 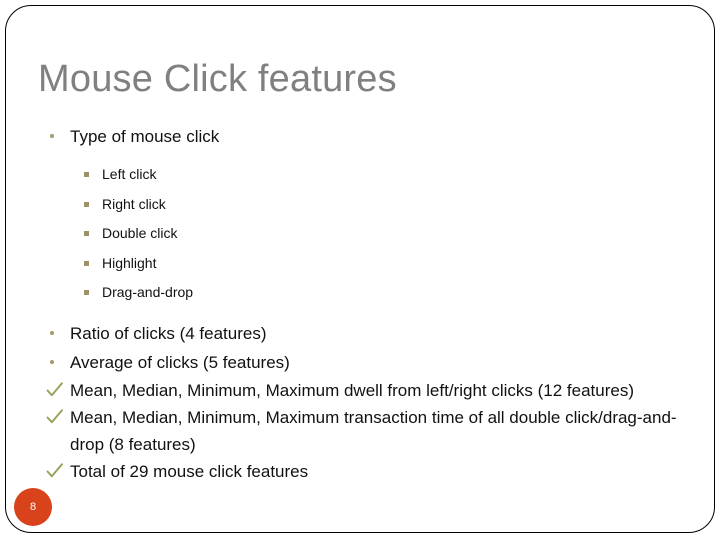 I want to click on list-item-label: Average of clicks (5 features), so click(x=180, y=362).